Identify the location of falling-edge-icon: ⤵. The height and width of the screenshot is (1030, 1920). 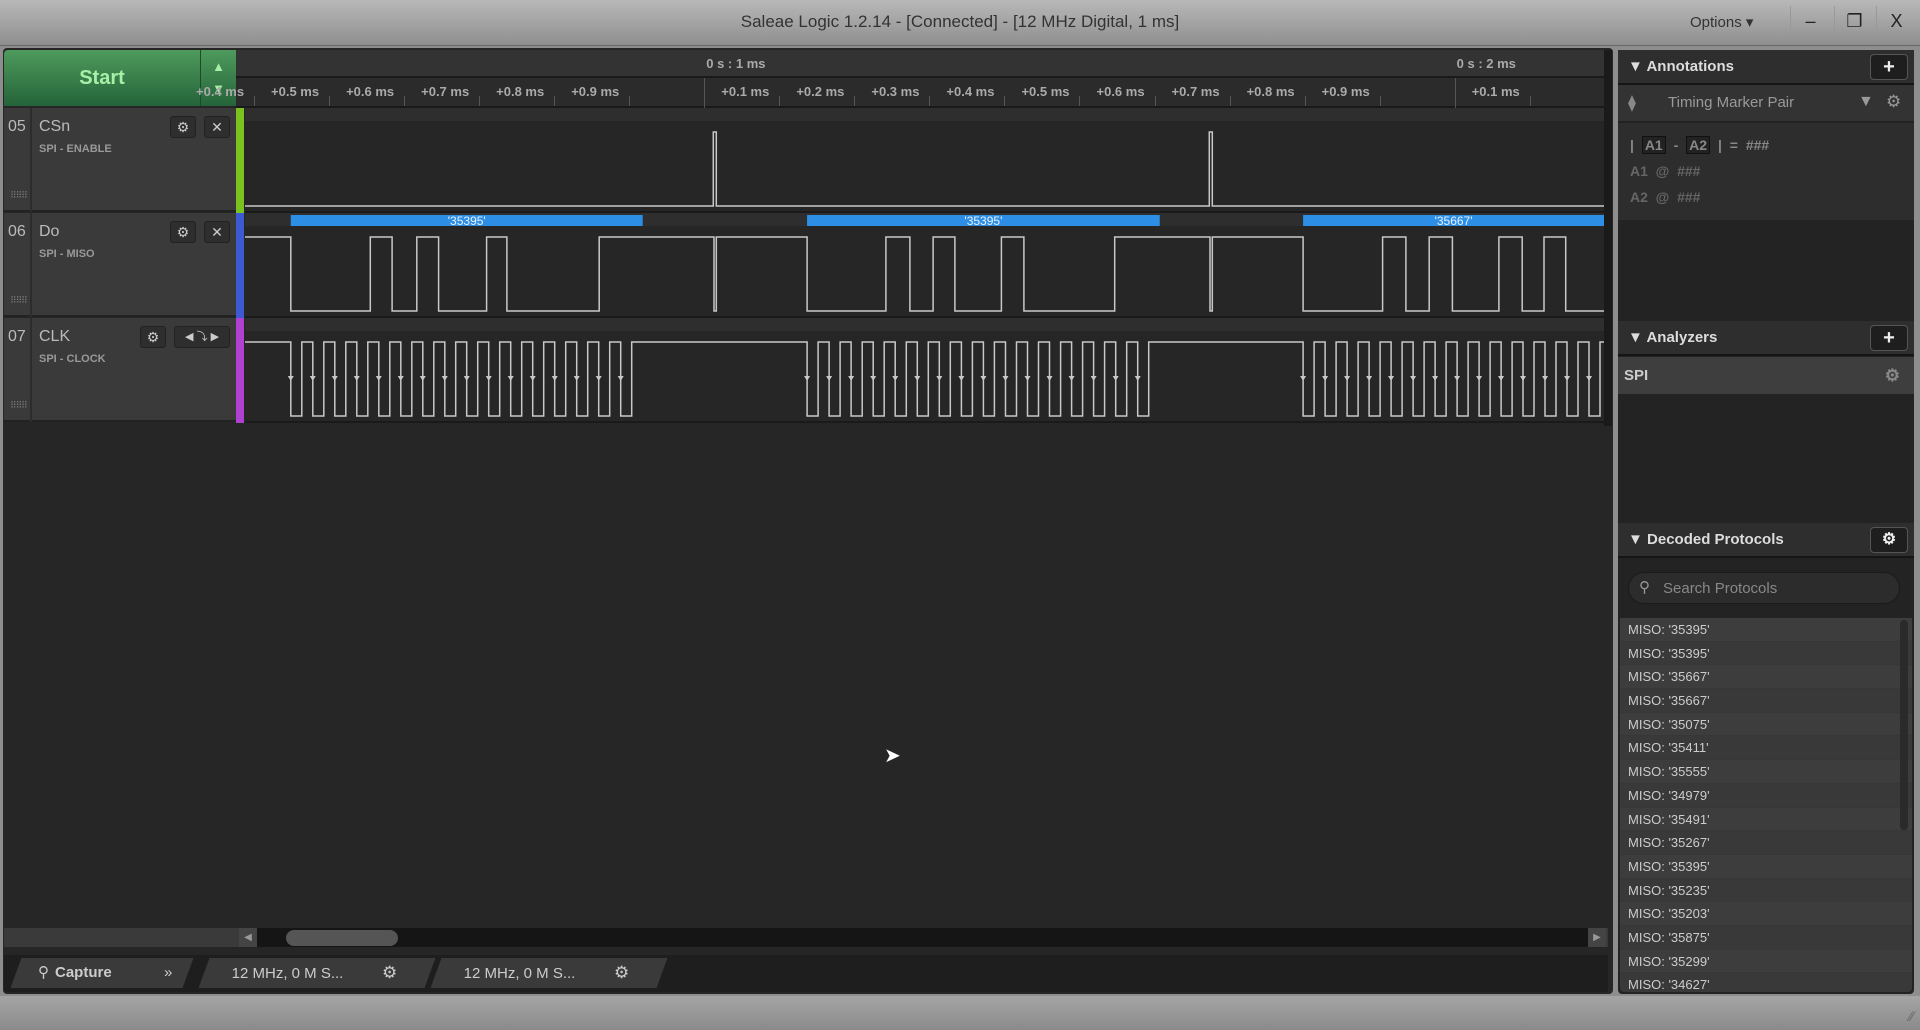
(202, 337).